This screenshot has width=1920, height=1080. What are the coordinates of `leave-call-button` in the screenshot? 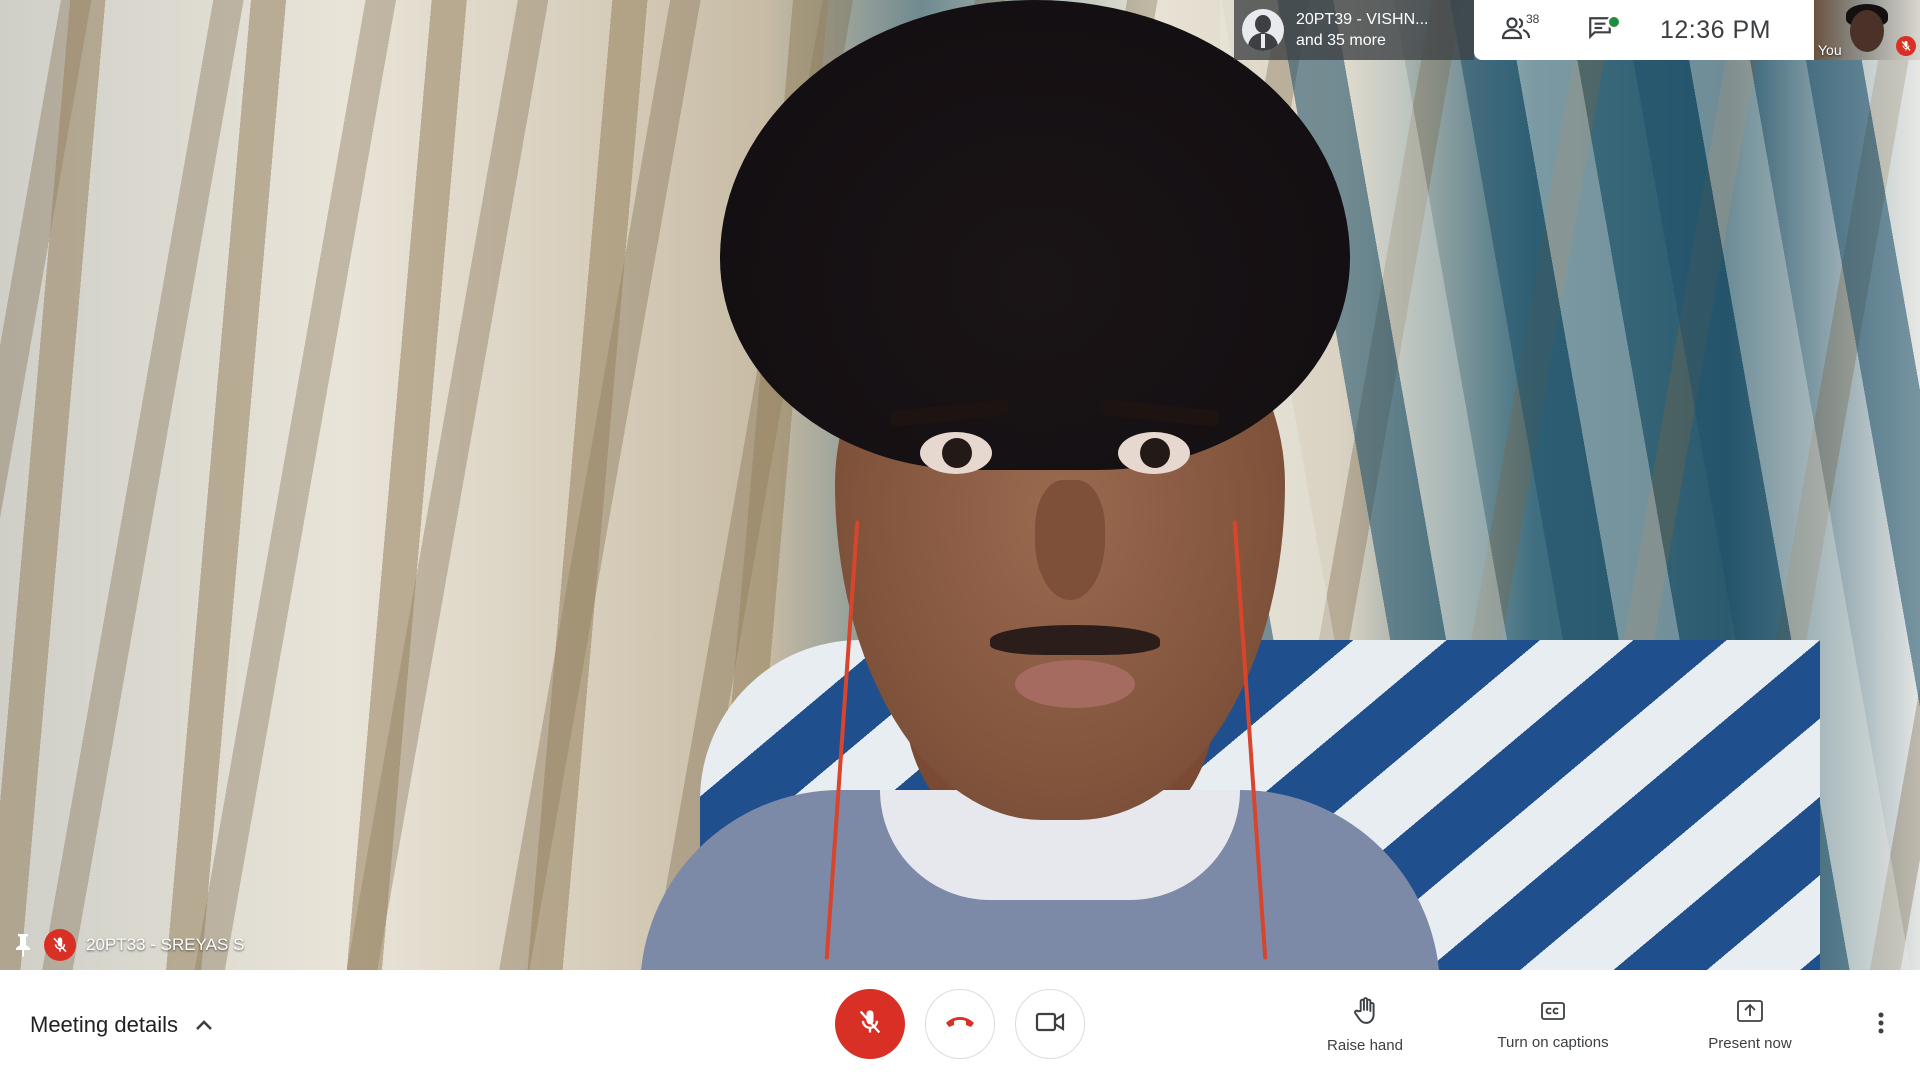 It's located at (960, 1024).